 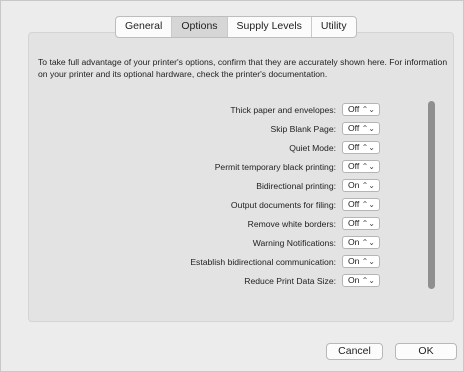 I want to click on option-row: Output documents for filing: Off ⌃⌄, so click(x=233, y=205).